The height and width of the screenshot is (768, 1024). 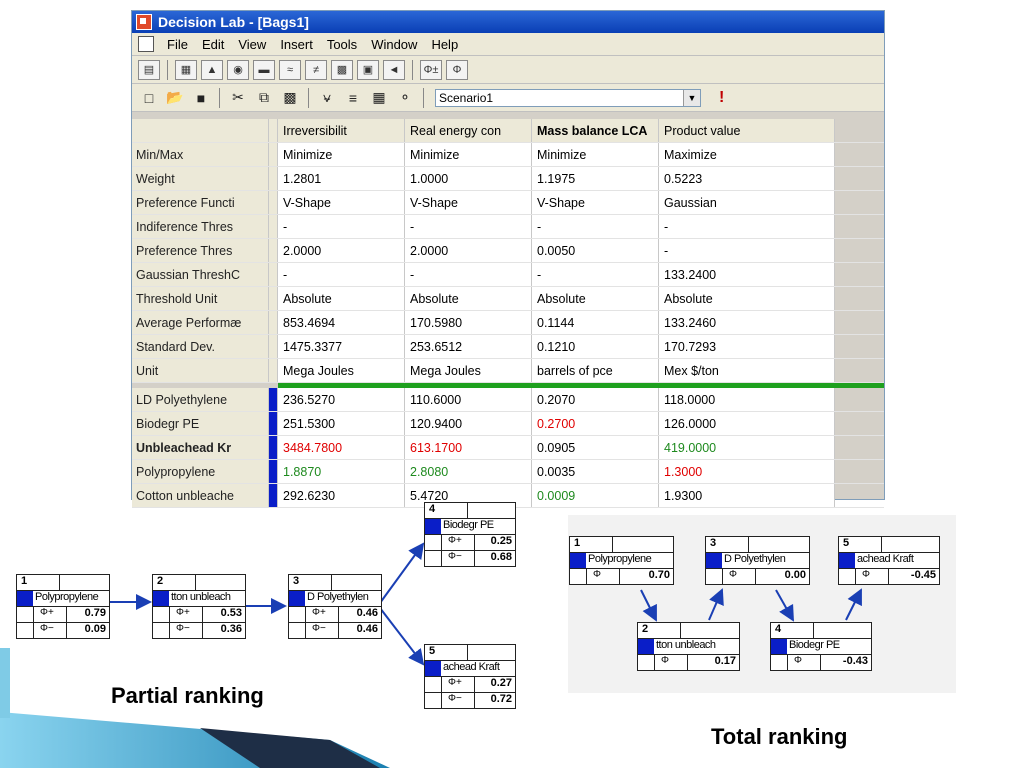 What do you see at coordinates (341, 447) in the screenshot?
I see `grid-cell: 3484.7800` at bounding box center [341, 447].